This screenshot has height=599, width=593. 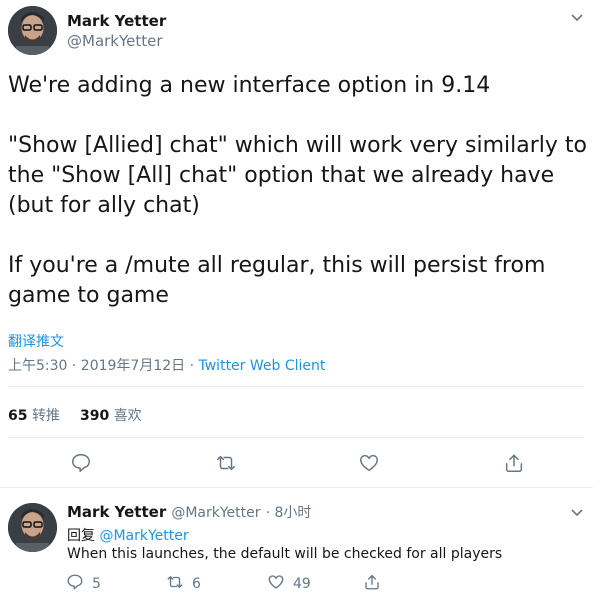 What do you see at coordinates (32, 30) in the screenshot?
I see `avatar` at bounding box center [32, 30].